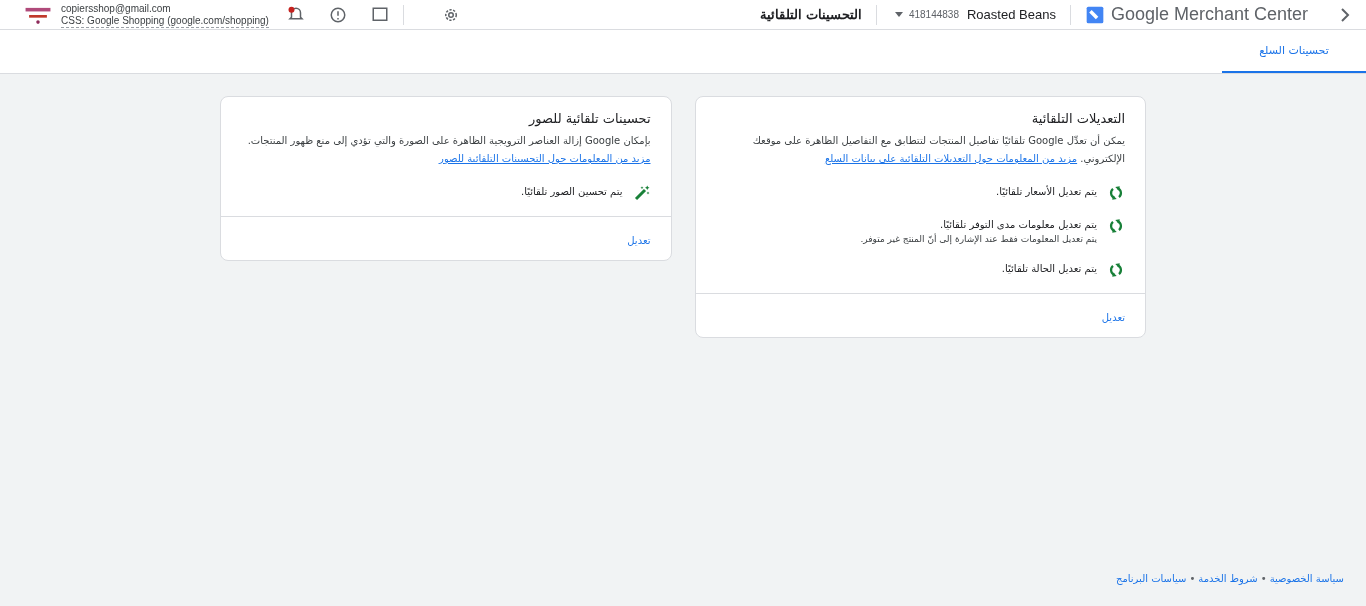 The image size is (1366, 606). I want to click on window-icon, so click(379, 14).